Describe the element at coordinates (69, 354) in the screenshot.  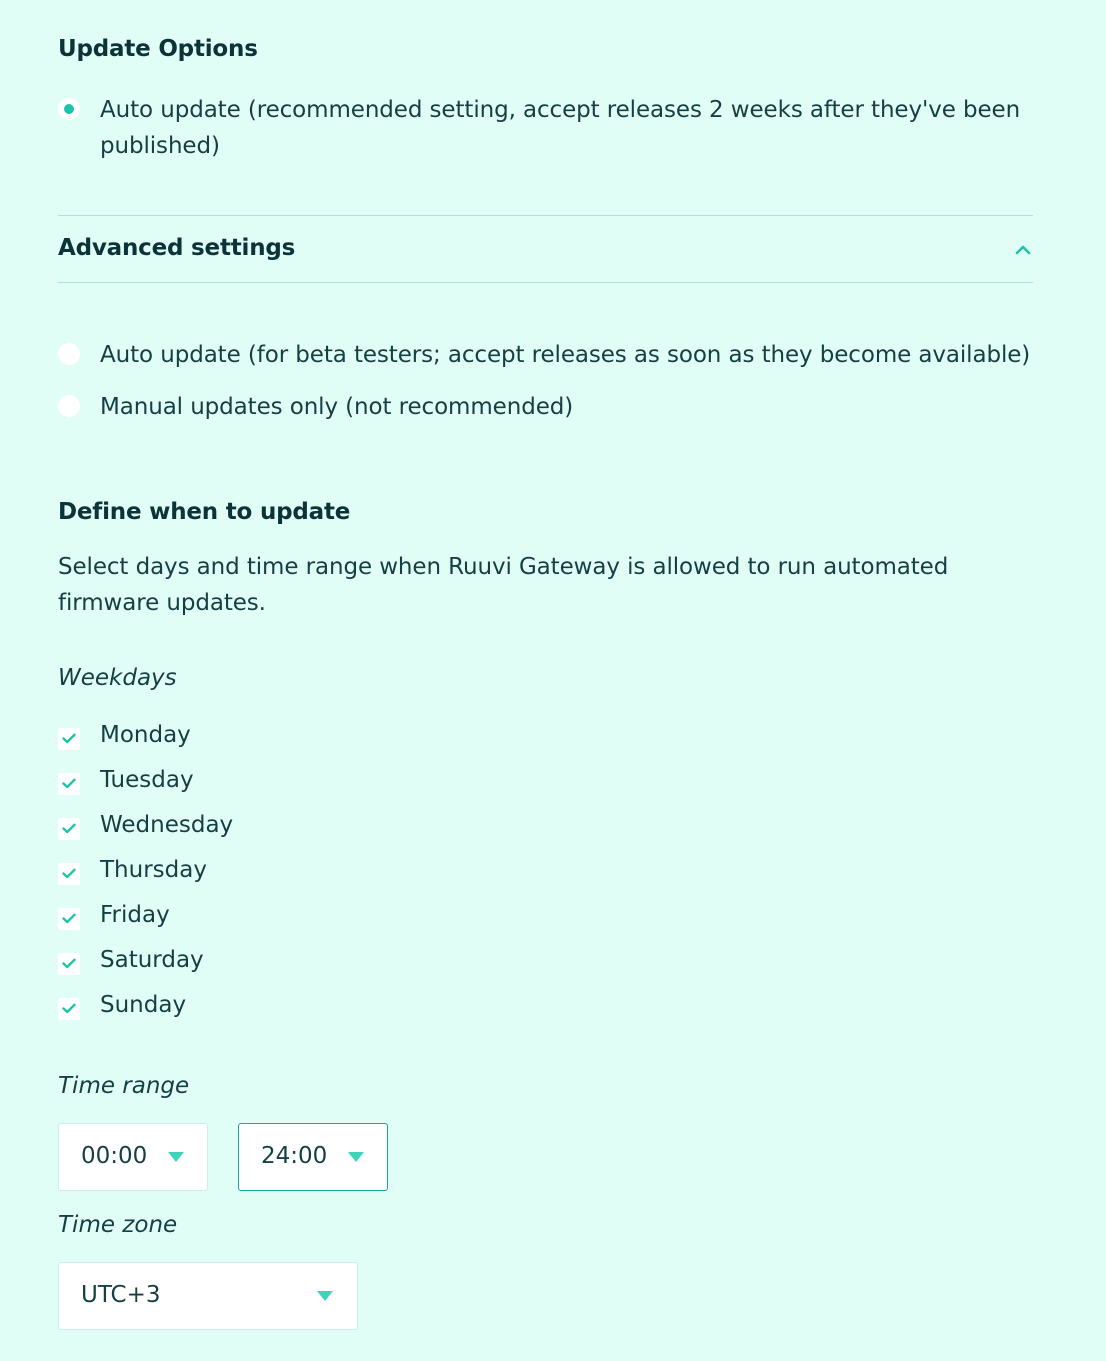
I see `auto-update-beta-radio` at that location.